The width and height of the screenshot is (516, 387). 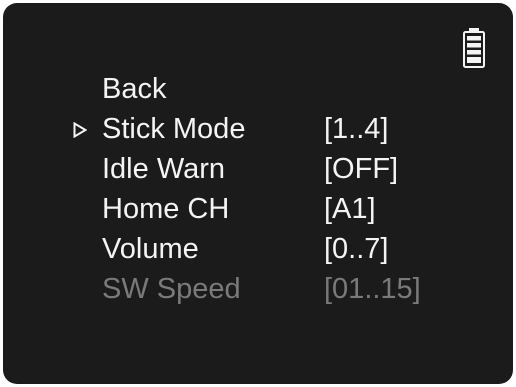 I want to click on menu-item-sw-speed: SW Speed [01..15], so click(x=258, y=289).